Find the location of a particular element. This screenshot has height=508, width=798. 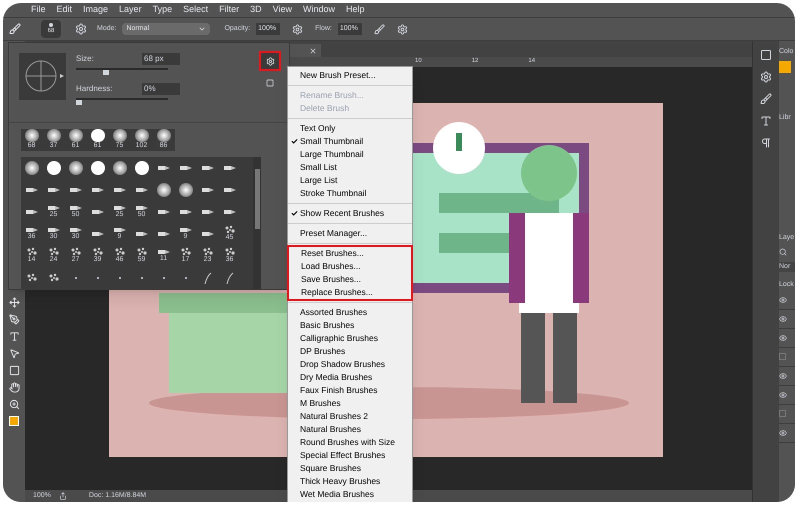

size-slider is located at coordinates (122, 71).